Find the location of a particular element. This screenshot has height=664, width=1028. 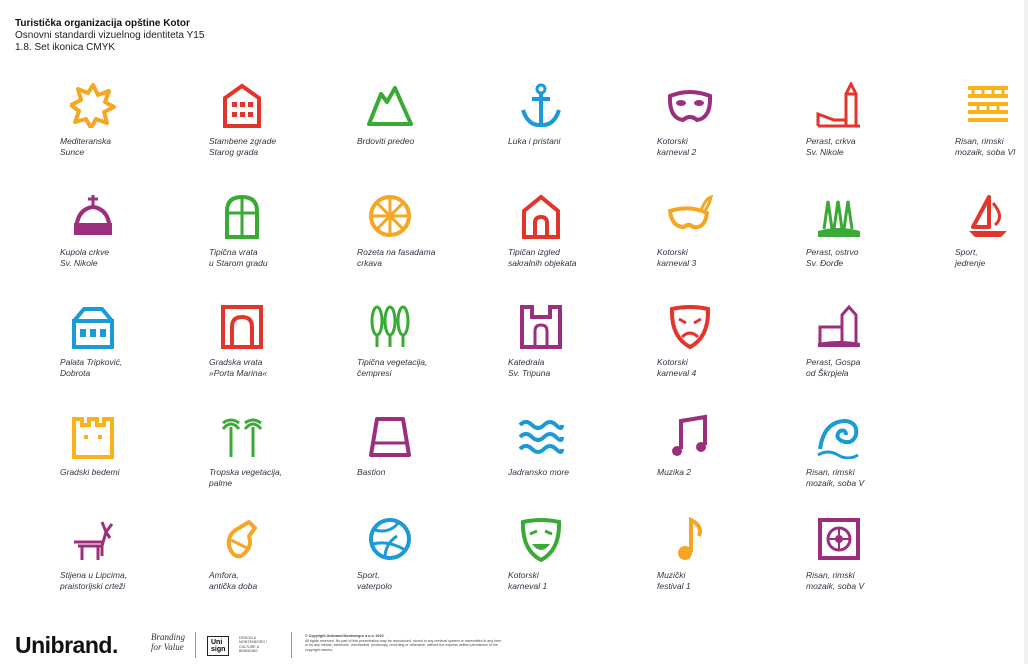

icon-card: Perast, Gospa od Škrpjela is located at coordinates (876, 341).